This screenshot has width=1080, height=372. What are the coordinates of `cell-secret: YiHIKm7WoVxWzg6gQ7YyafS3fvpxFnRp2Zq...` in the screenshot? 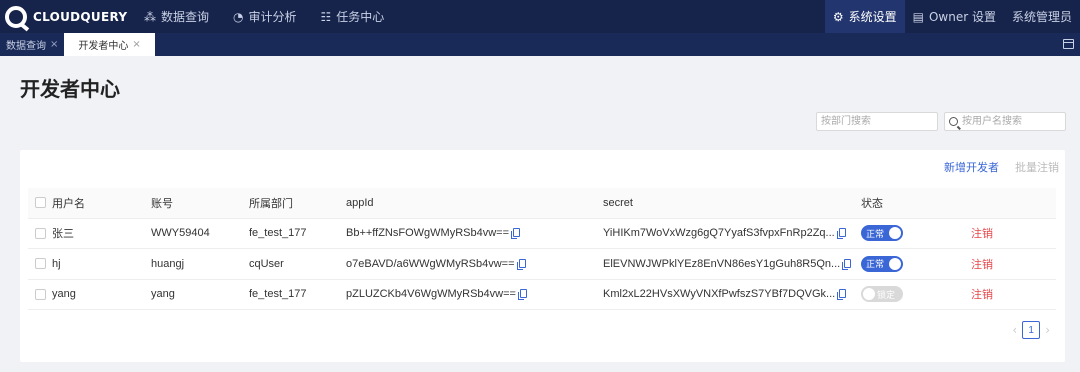 It's located at (732, 233).